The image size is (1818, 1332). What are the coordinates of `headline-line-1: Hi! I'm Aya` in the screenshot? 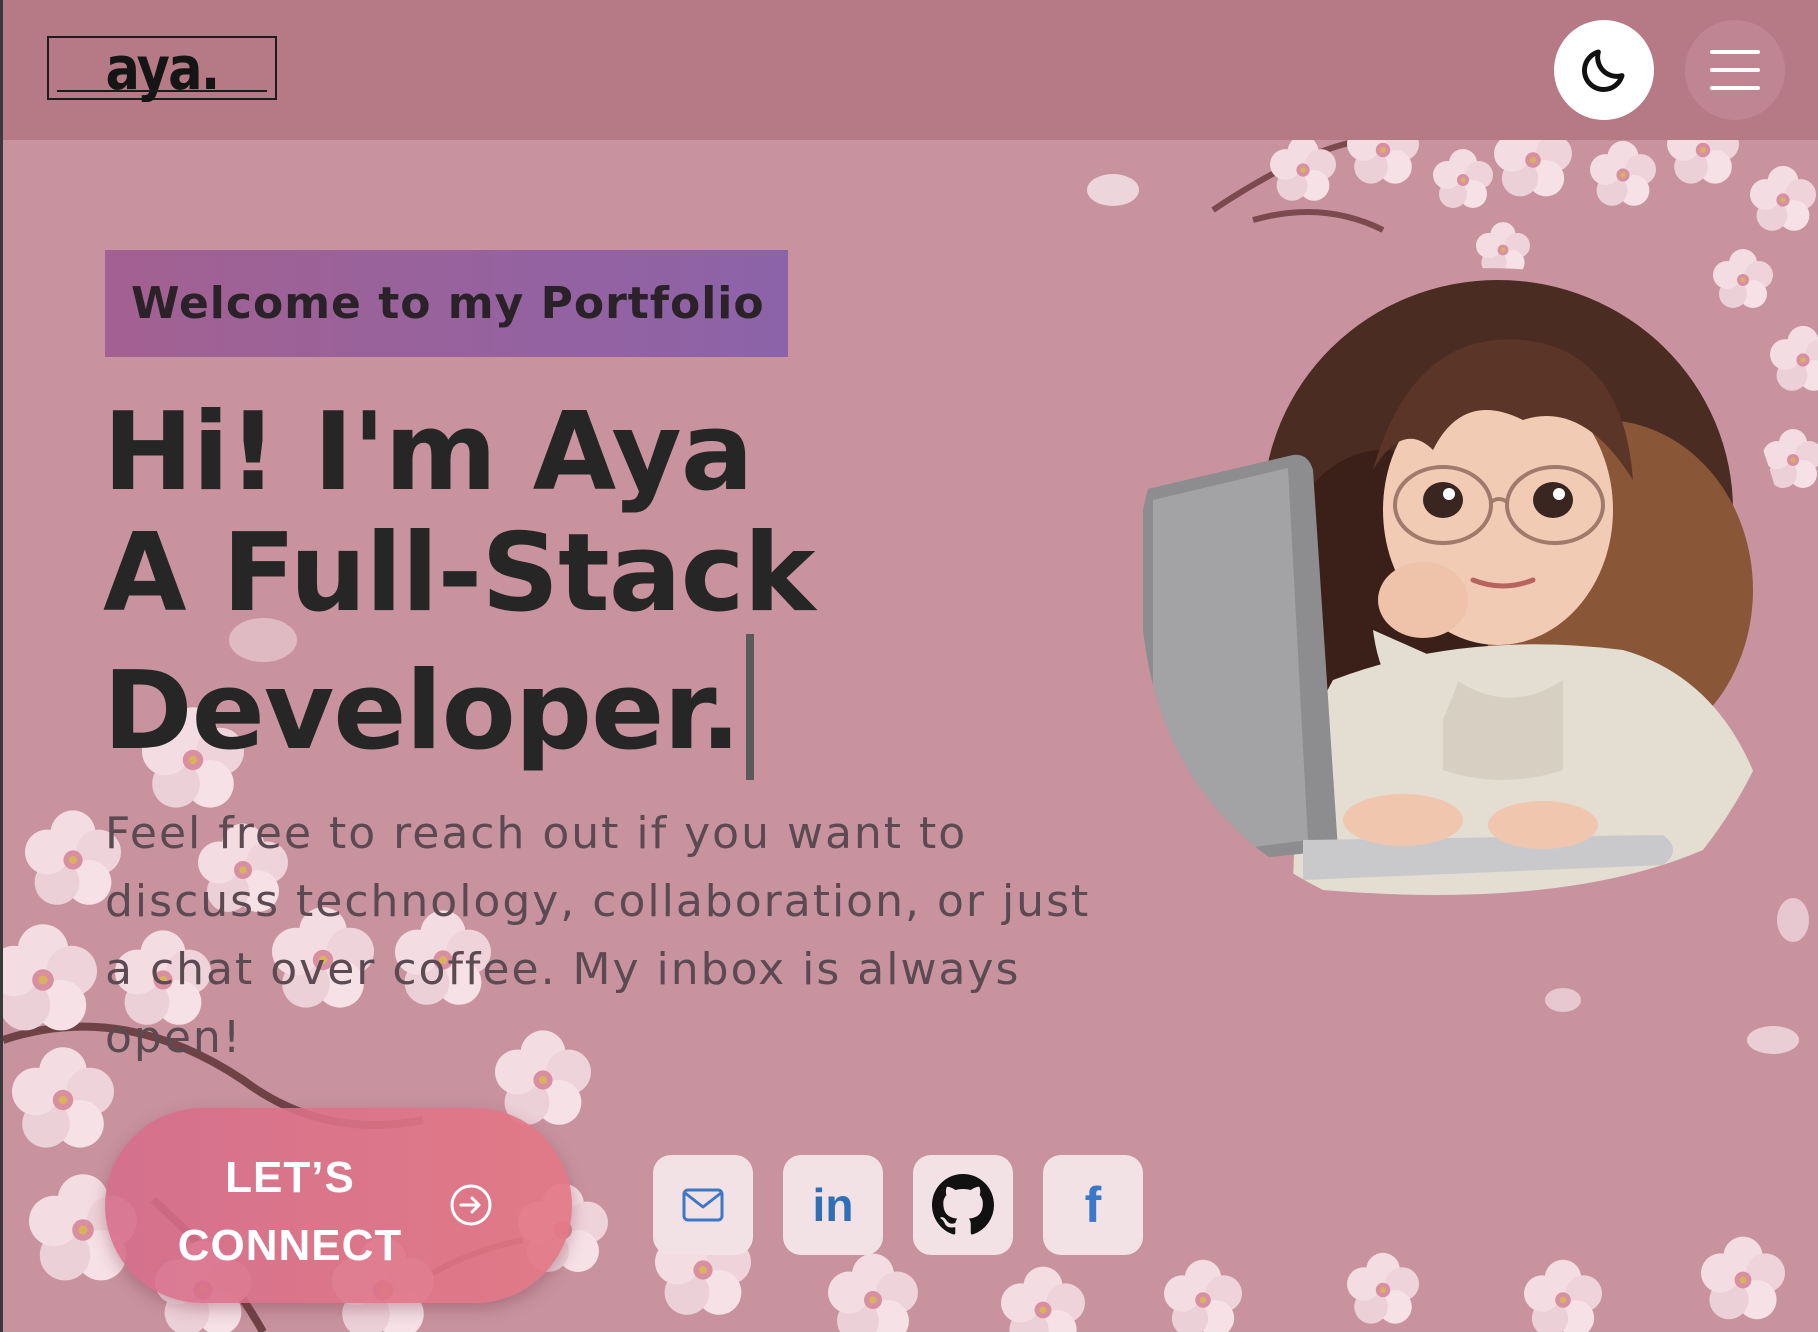 It's located at (428, 452).